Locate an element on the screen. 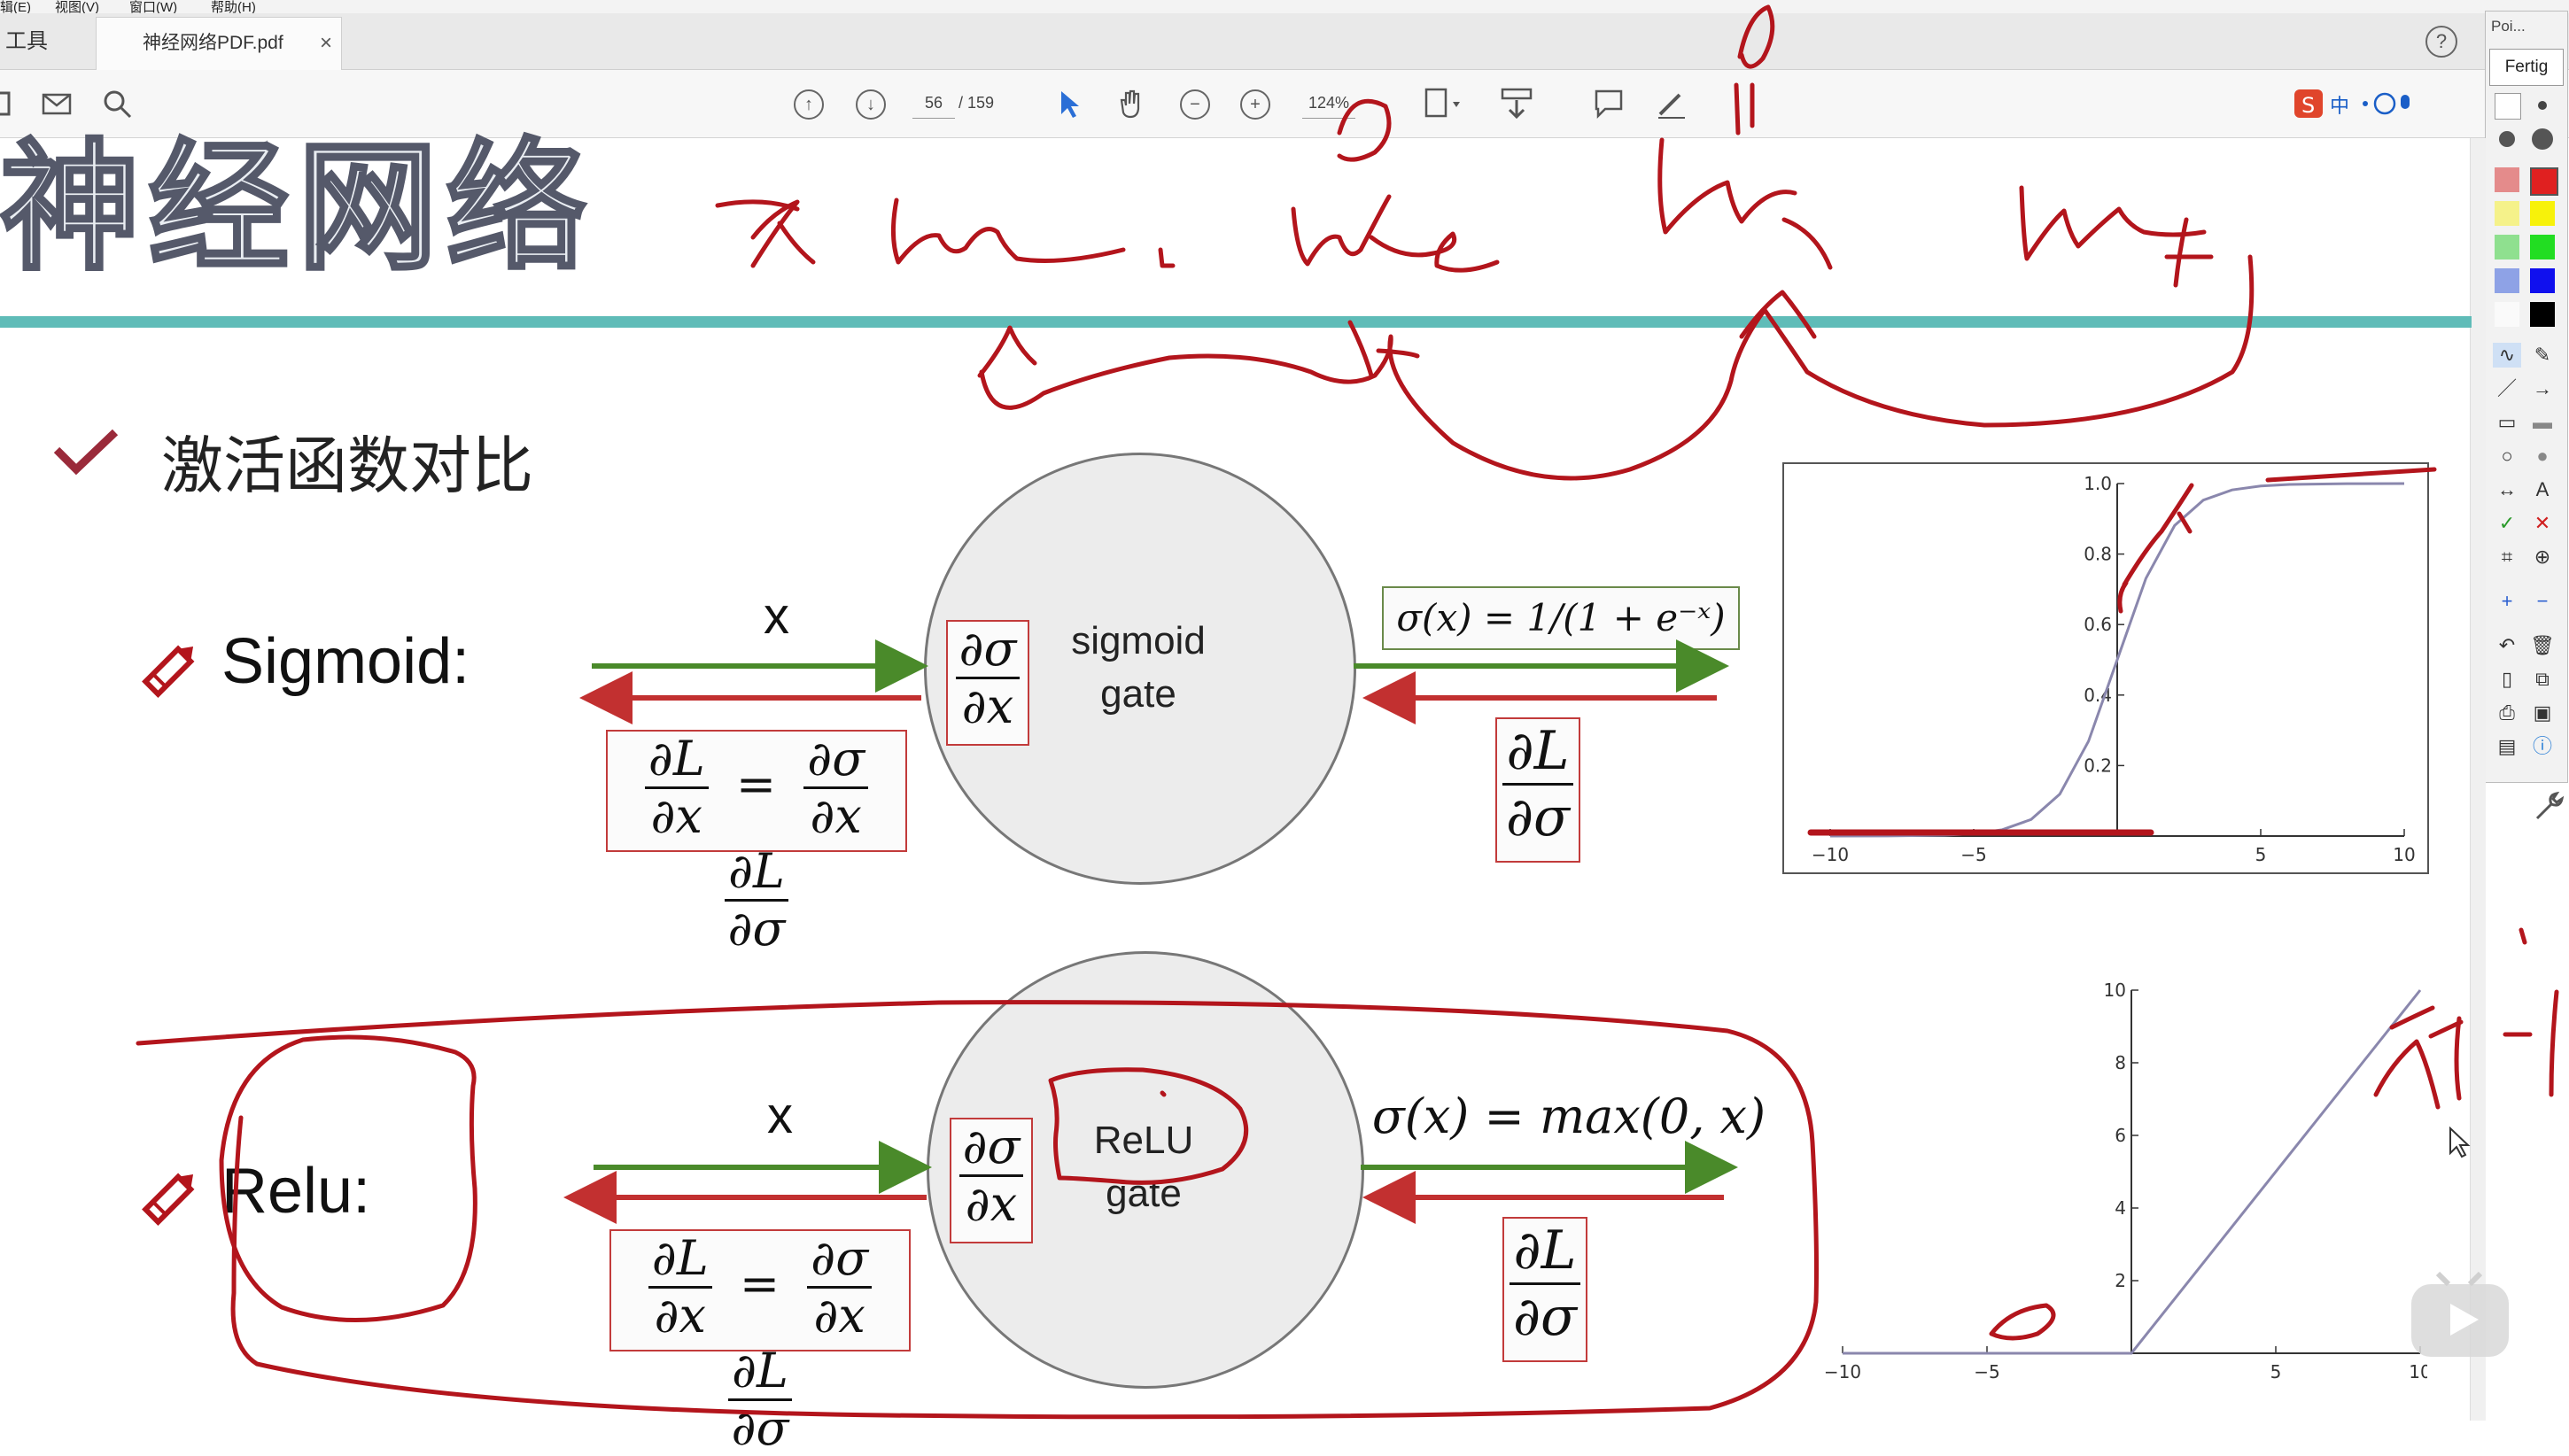 This screenshot has width=2569, height=1456. video-watermark-icon is located at coordinates (2461, 1318).